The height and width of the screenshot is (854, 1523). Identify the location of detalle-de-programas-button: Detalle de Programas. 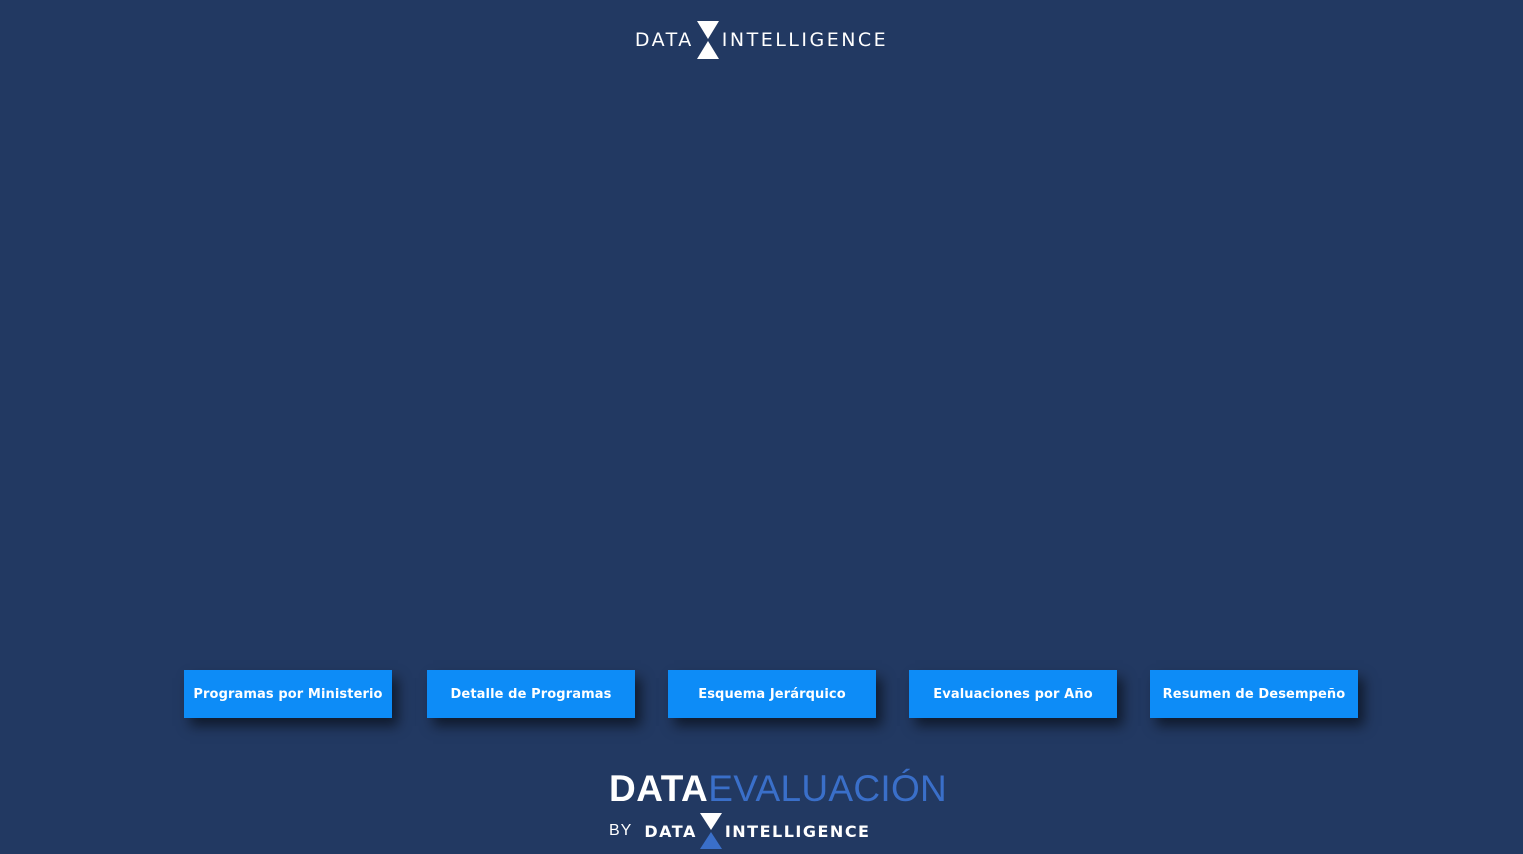
(531, 694).